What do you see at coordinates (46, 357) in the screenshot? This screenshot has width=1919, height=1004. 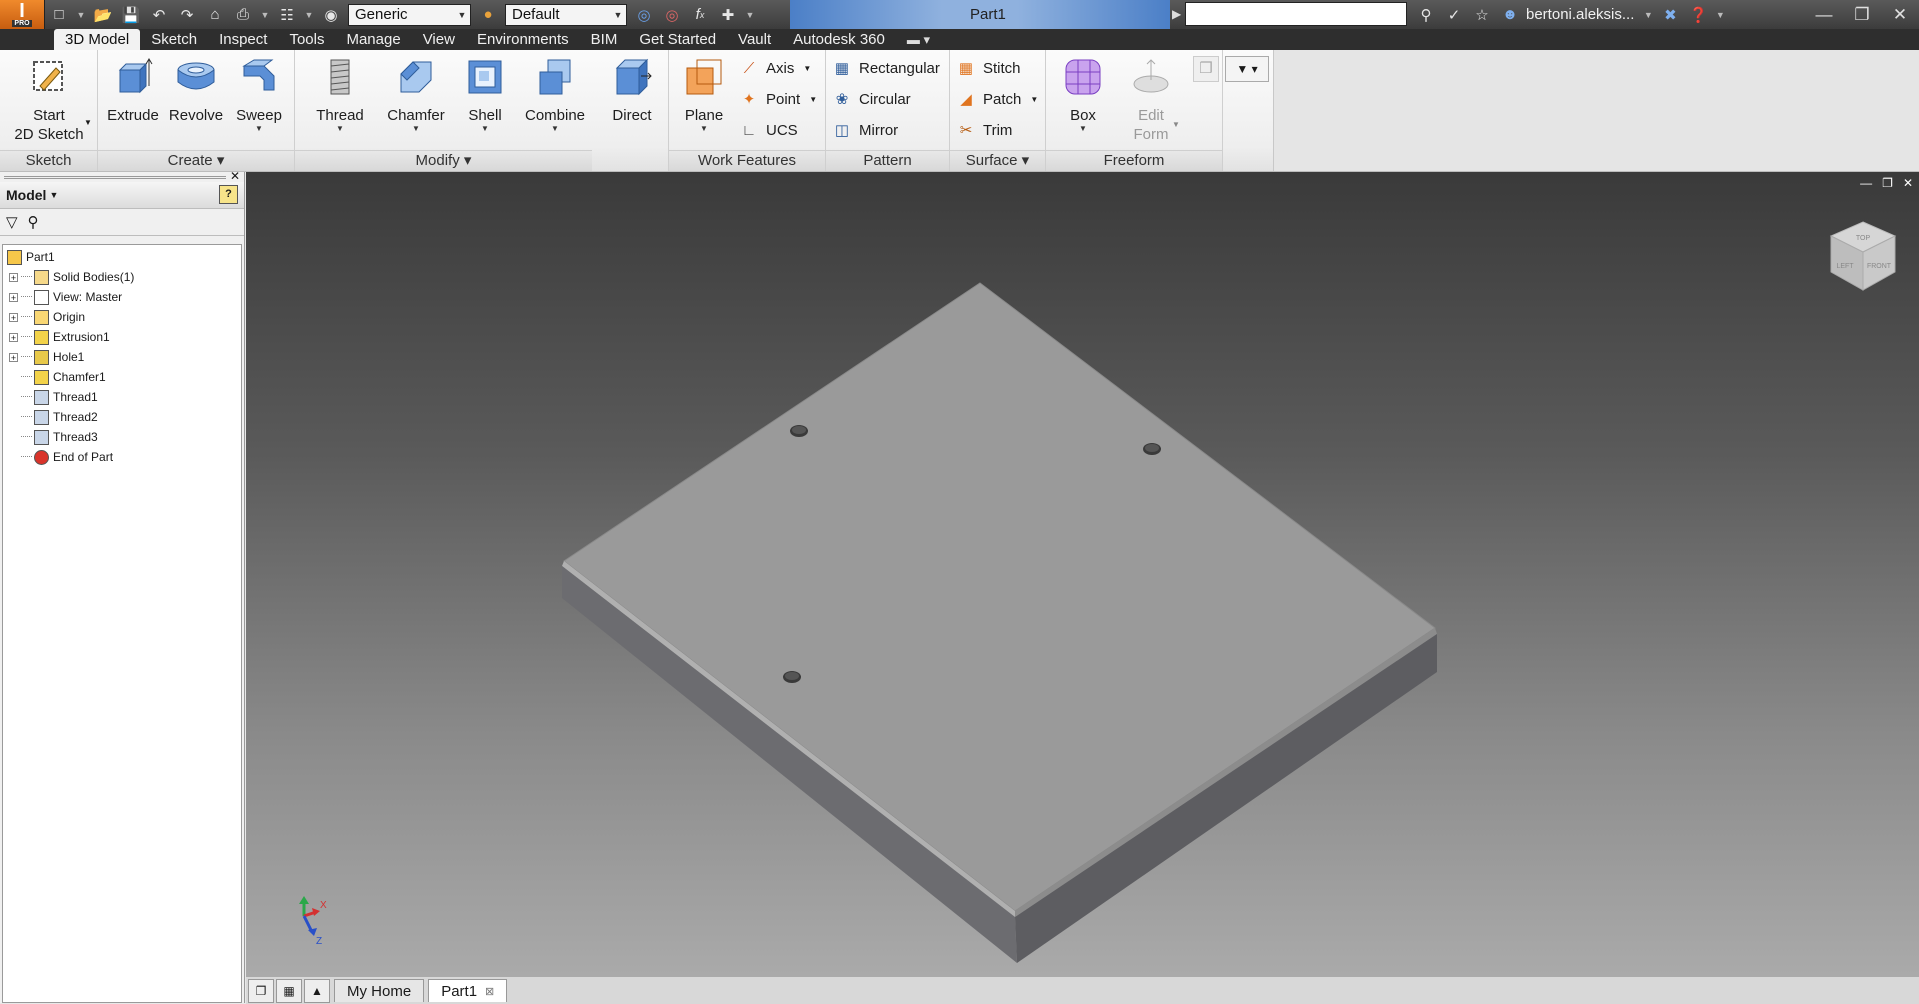 I see `tree-node-hole1: + Hole1` at bounding box center [46, 357].